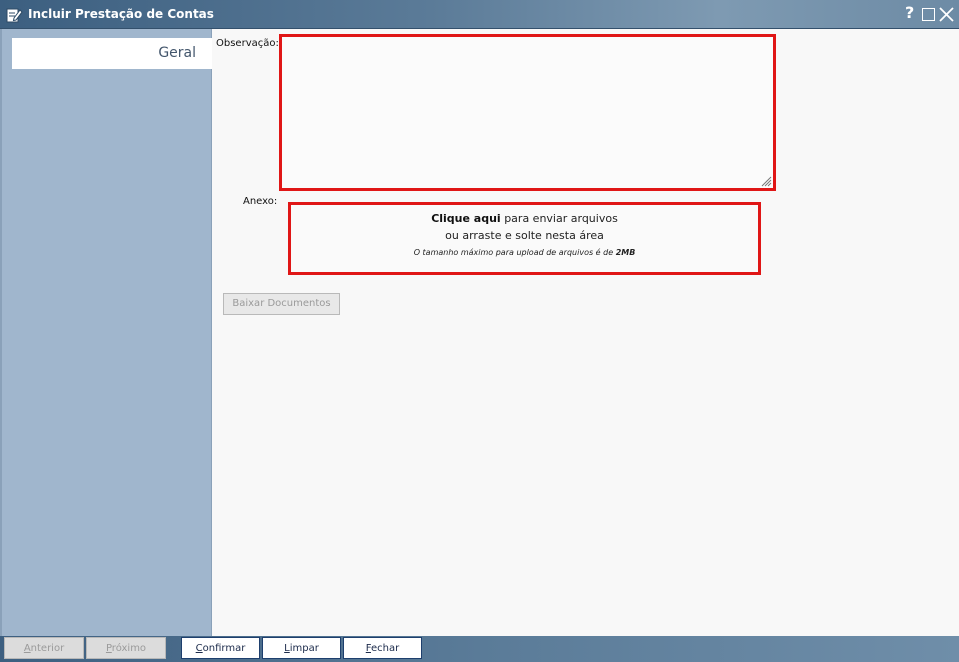  I want to click on upload-instruction-rest: para enviar arquivos, so click(559, 218).